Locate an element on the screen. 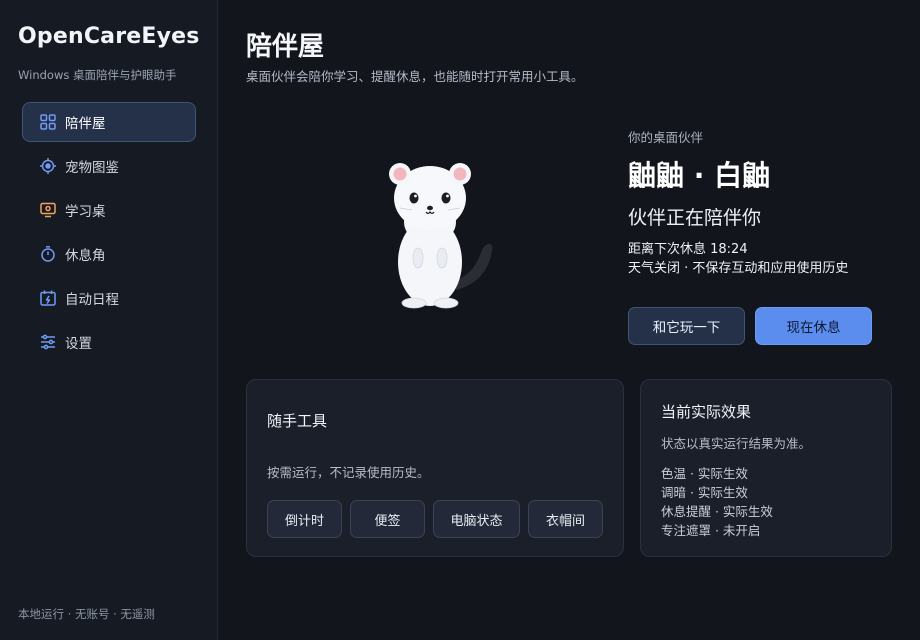  grid-icon is located at coordinates (48, 122).